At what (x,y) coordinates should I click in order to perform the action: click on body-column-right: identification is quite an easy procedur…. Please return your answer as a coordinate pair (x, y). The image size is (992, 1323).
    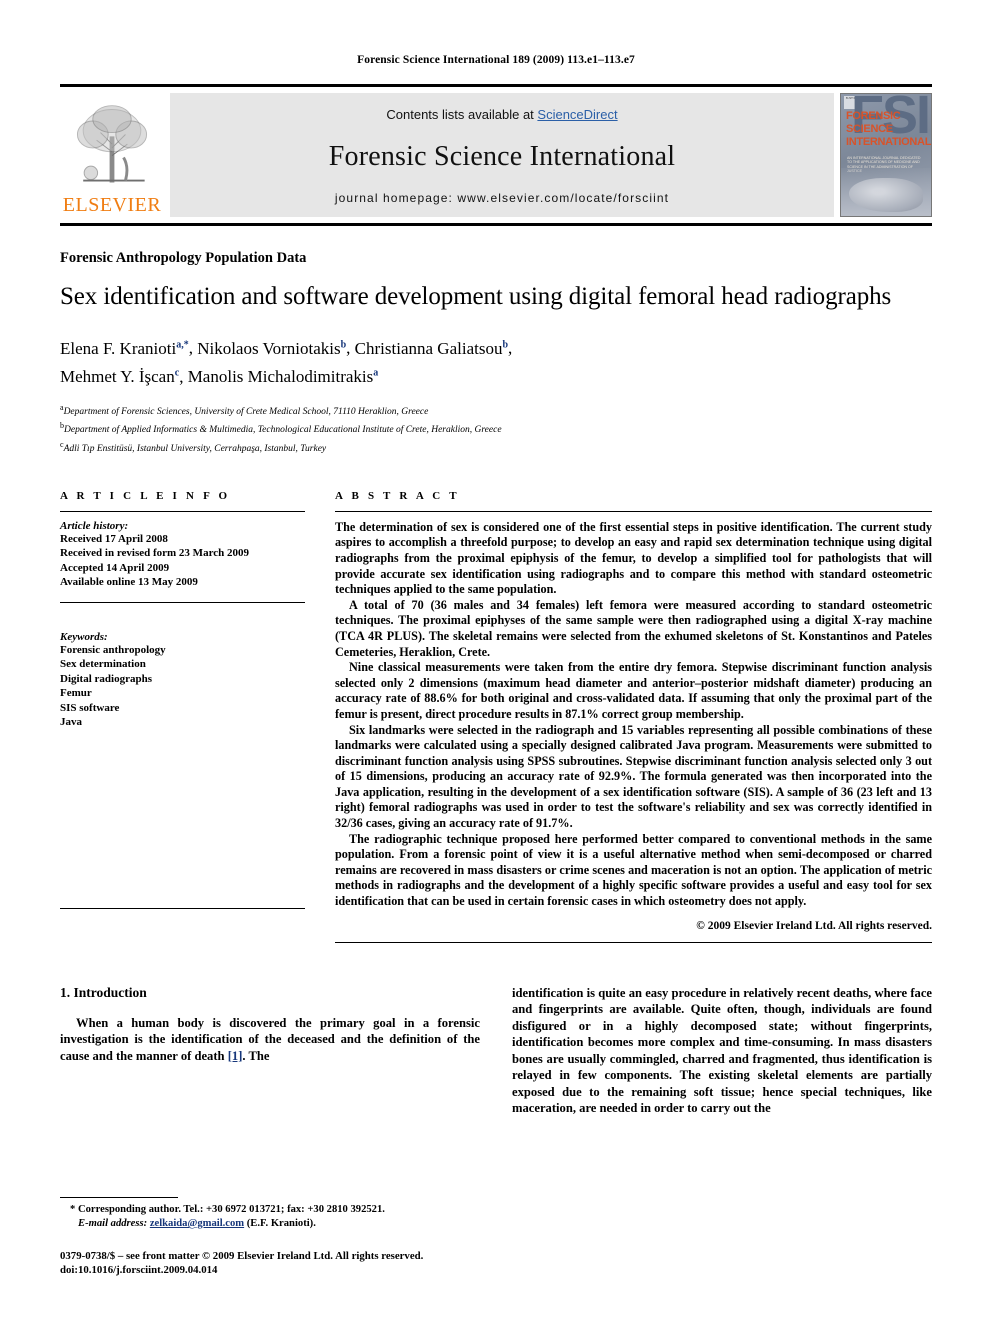
    Looking at the image, I should click on (722, 1051).